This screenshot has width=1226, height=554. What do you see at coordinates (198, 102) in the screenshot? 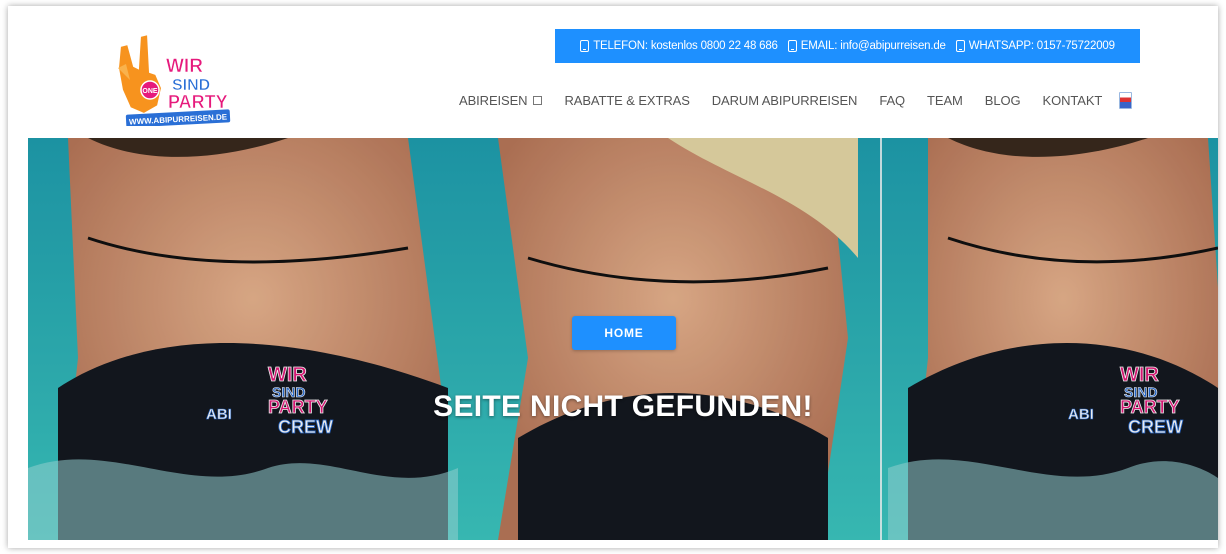
I see `logo-line3: PARTY` at bounding box center [198, 102].